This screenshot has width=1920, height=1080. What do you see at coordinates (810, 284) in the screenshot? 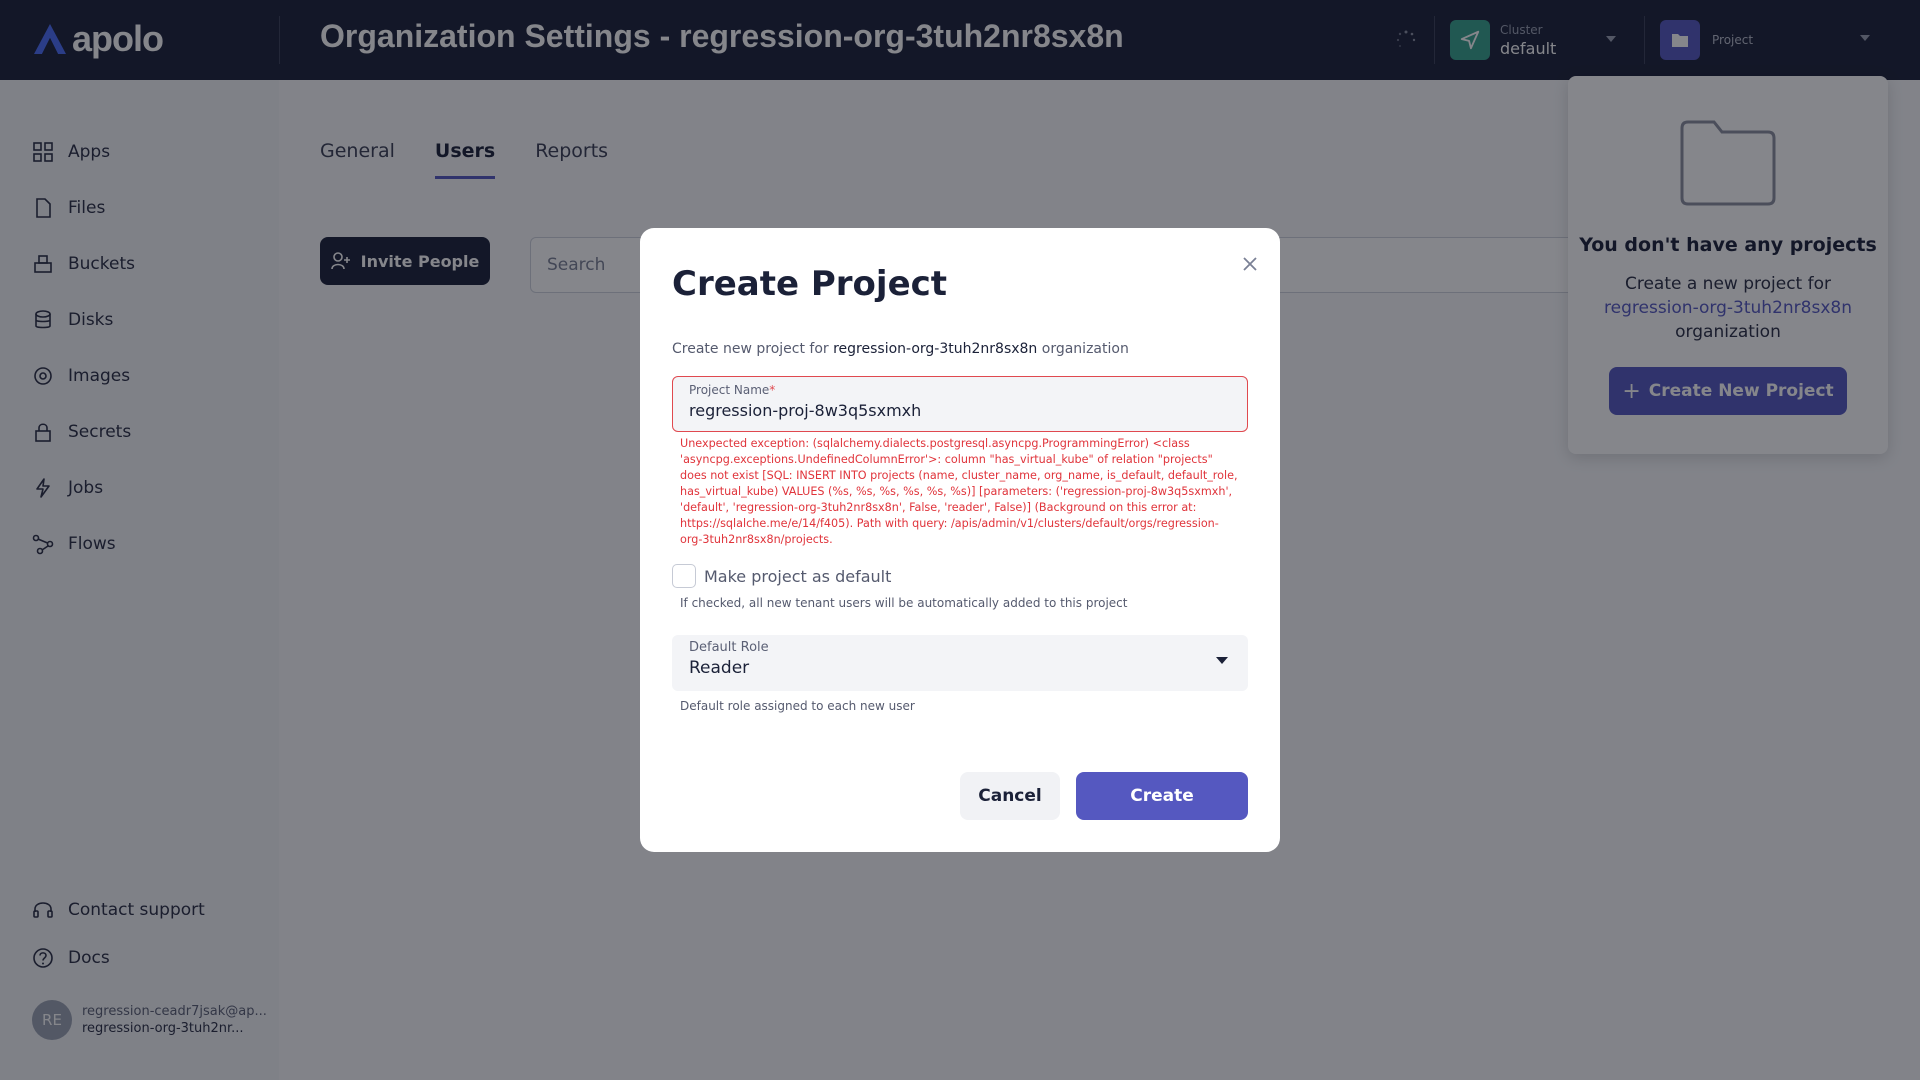
I see `dialog-title: Create Project` at bounding box center [810, 284].